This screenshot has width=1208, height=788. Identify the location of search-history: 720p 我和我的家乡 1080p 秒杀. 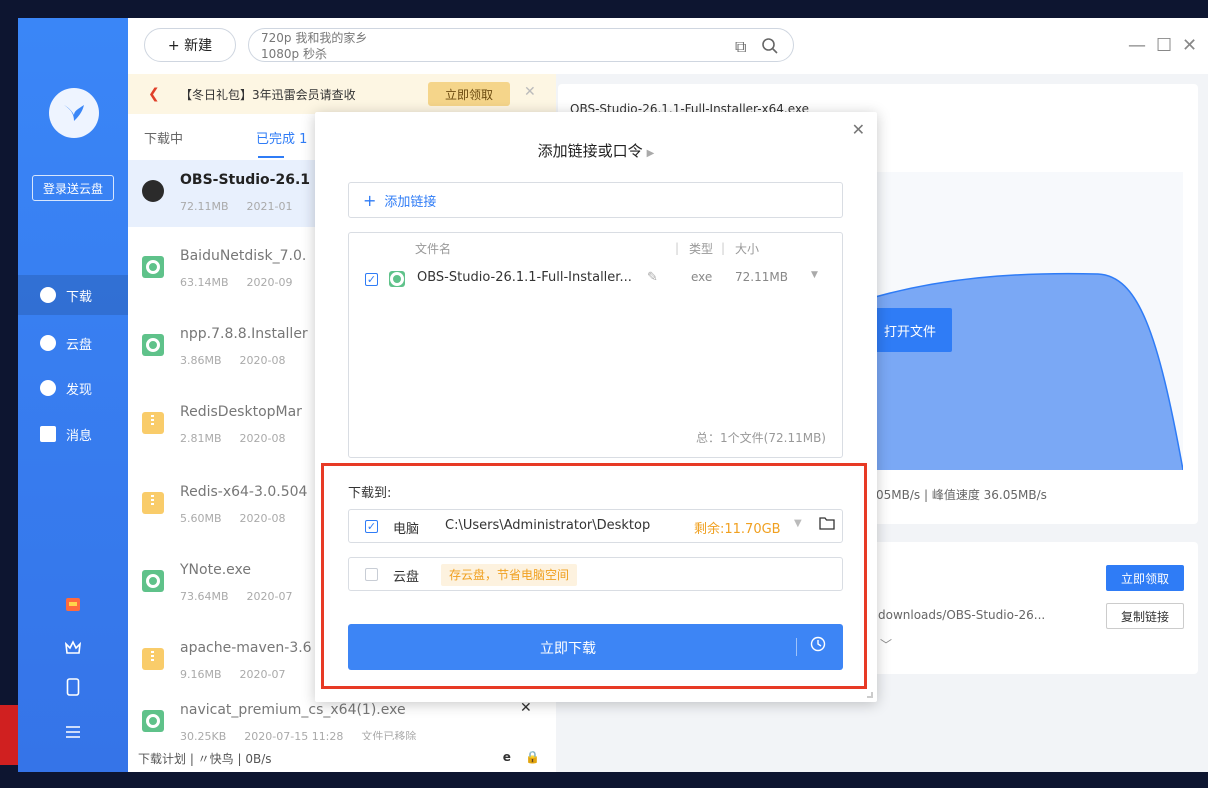
(314, 45).